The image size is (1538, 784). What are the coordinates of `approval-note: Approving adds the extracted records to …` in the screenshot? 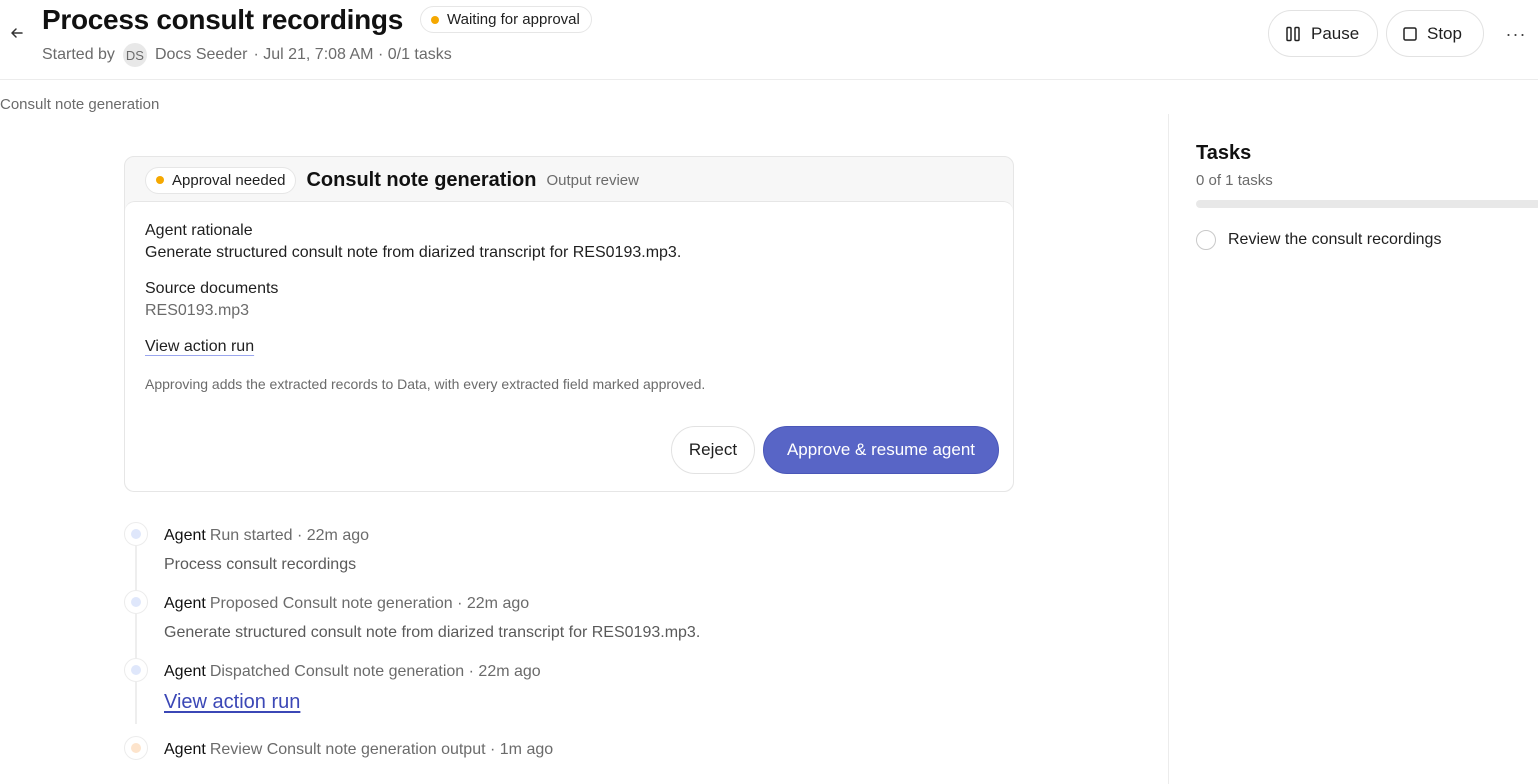 It's located at (425, 384).